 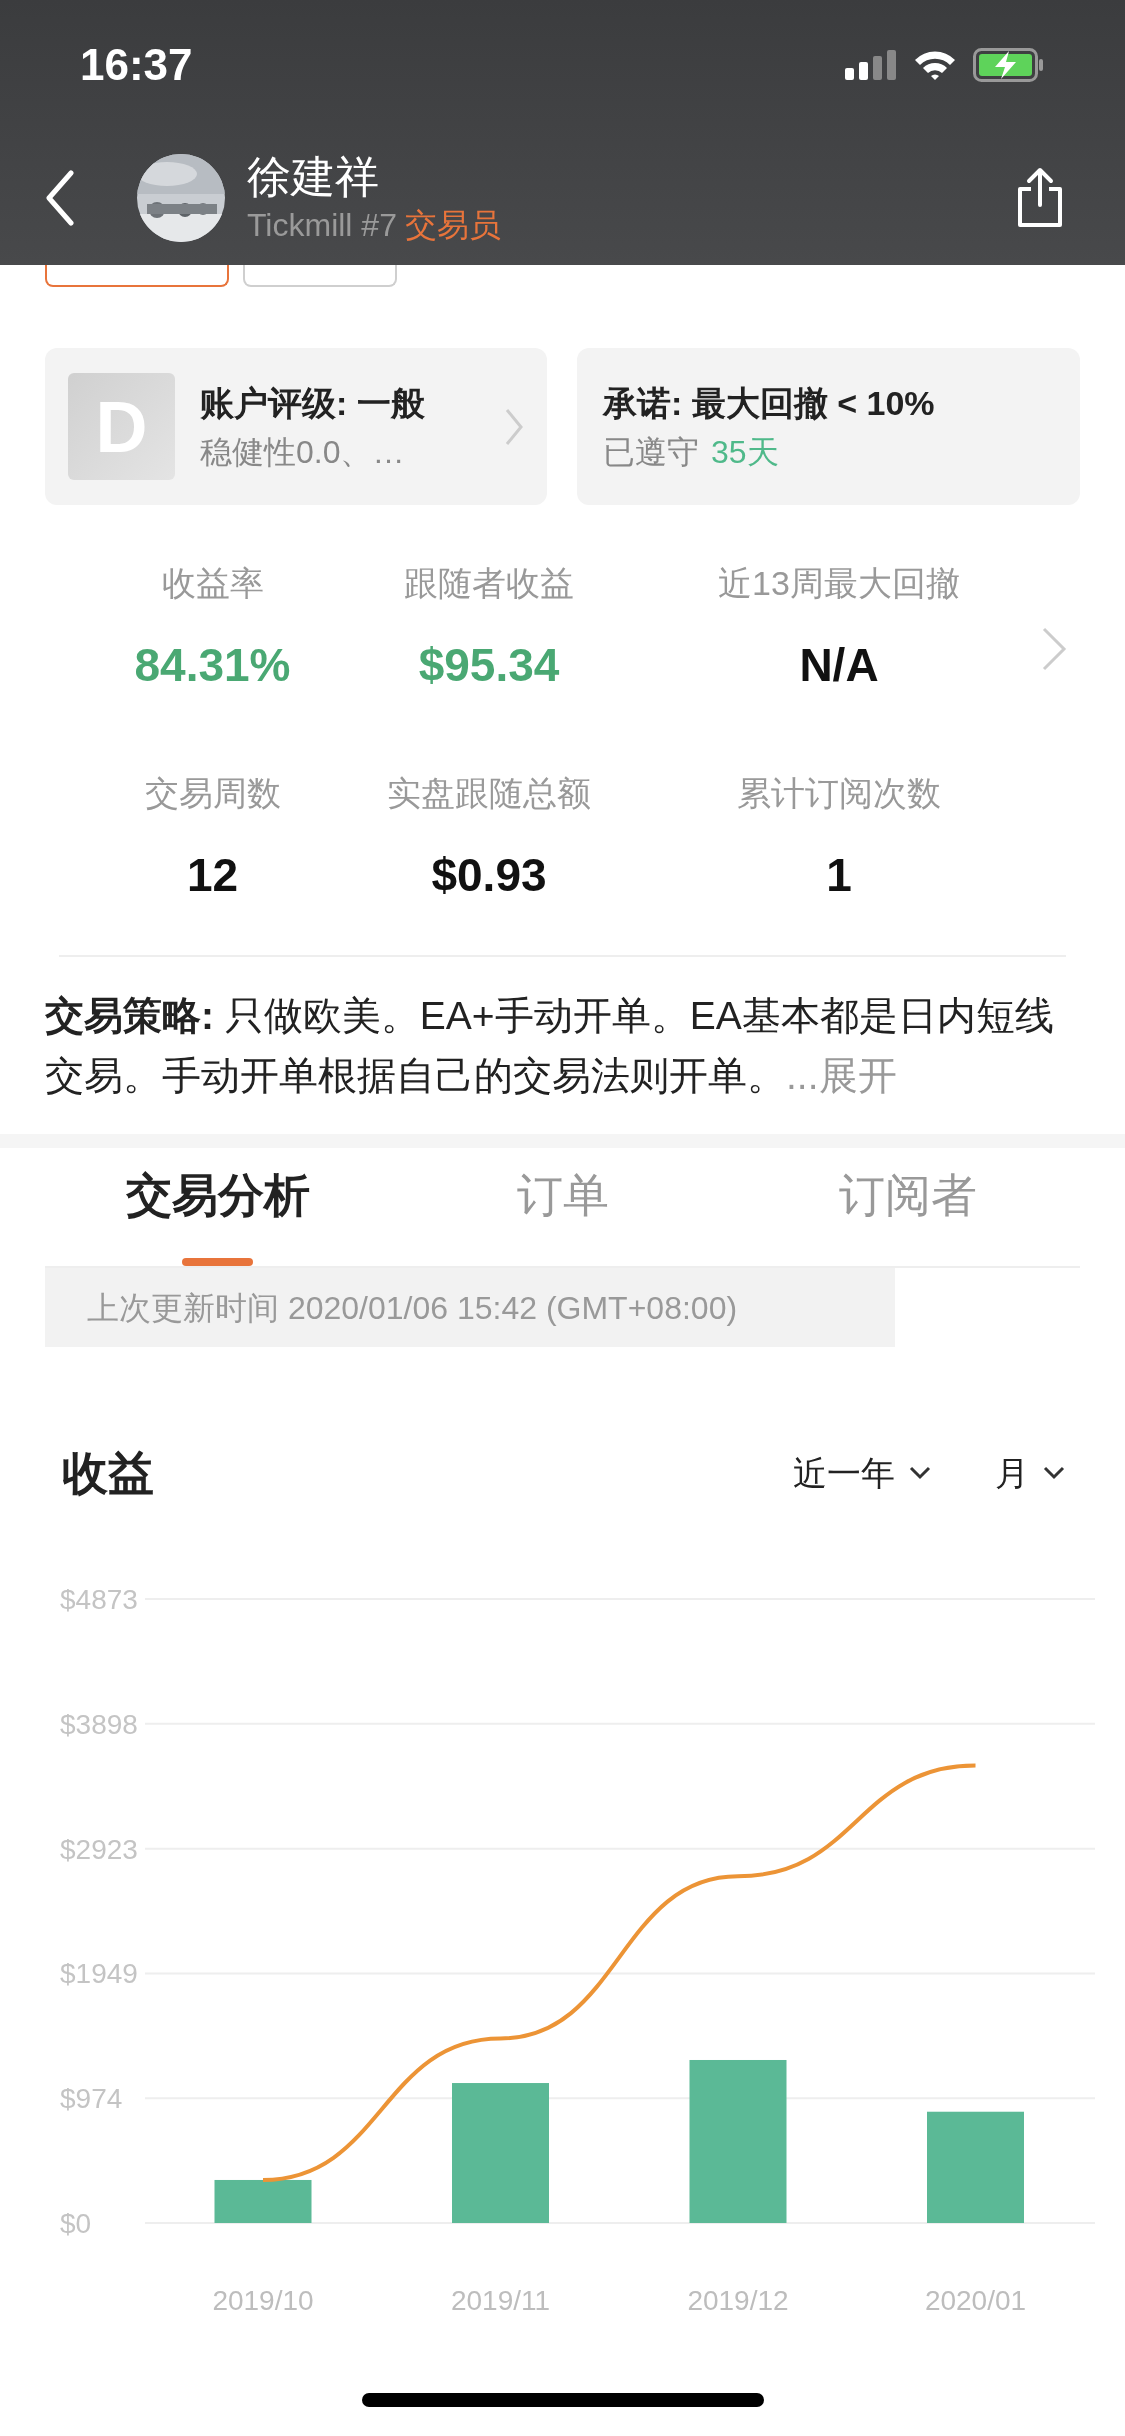 What do you see at coordinates (839, 583) in the screenshot?
I see `stat-label: 近13周最大回撤` at bounding box center [839, 583].